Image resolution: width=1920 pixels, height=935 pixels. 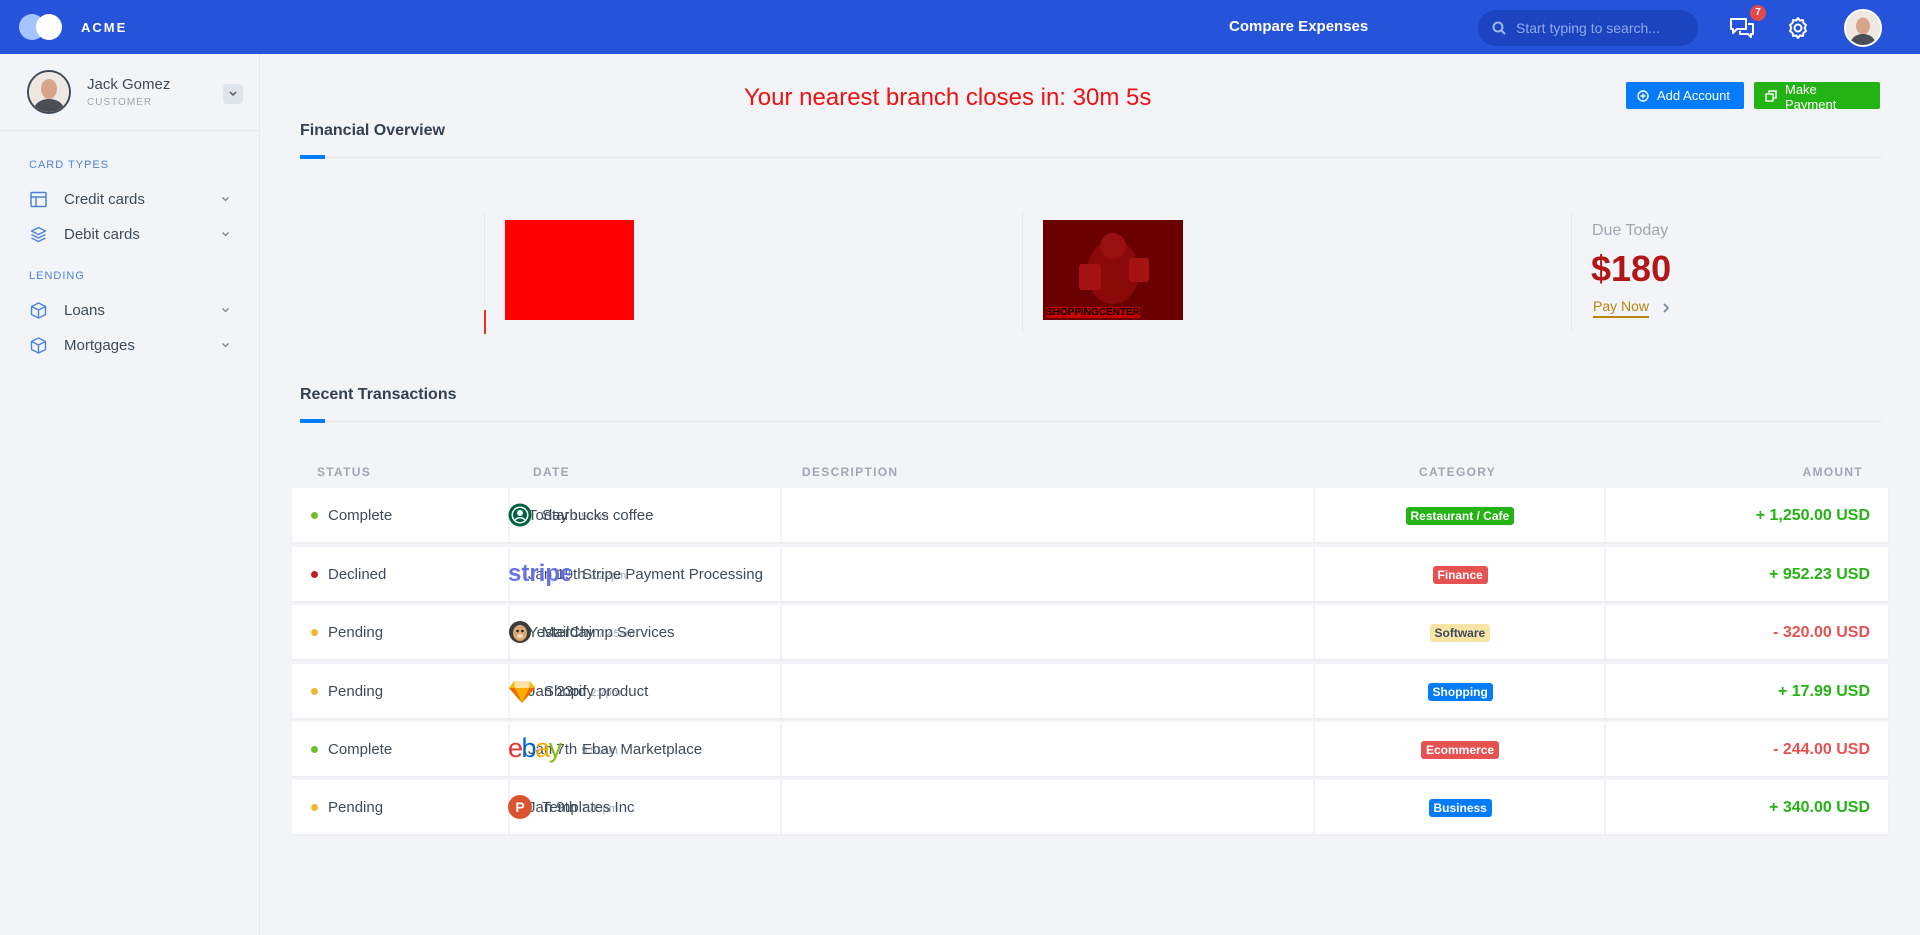 What do you see at coordinates (1833, 472) in the screenshot?
I see `column-header-amount: AMOUNT` at bounding box center [1833, 472].